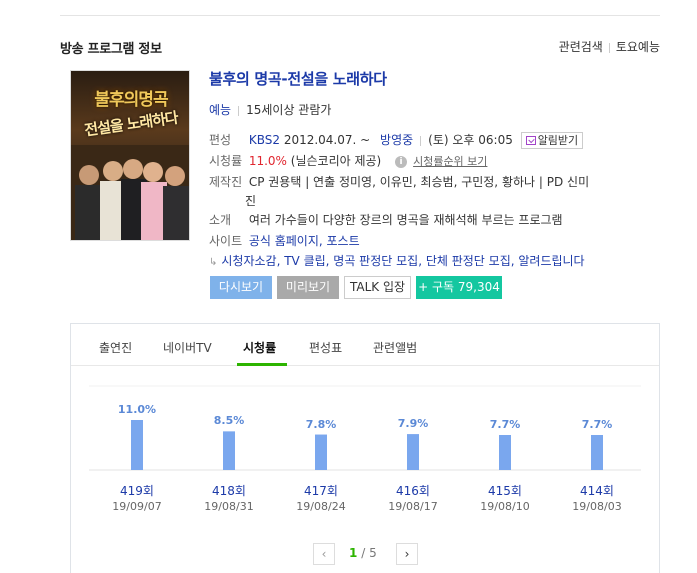  I want to click on production-label: 제작진, so click(226, 182).